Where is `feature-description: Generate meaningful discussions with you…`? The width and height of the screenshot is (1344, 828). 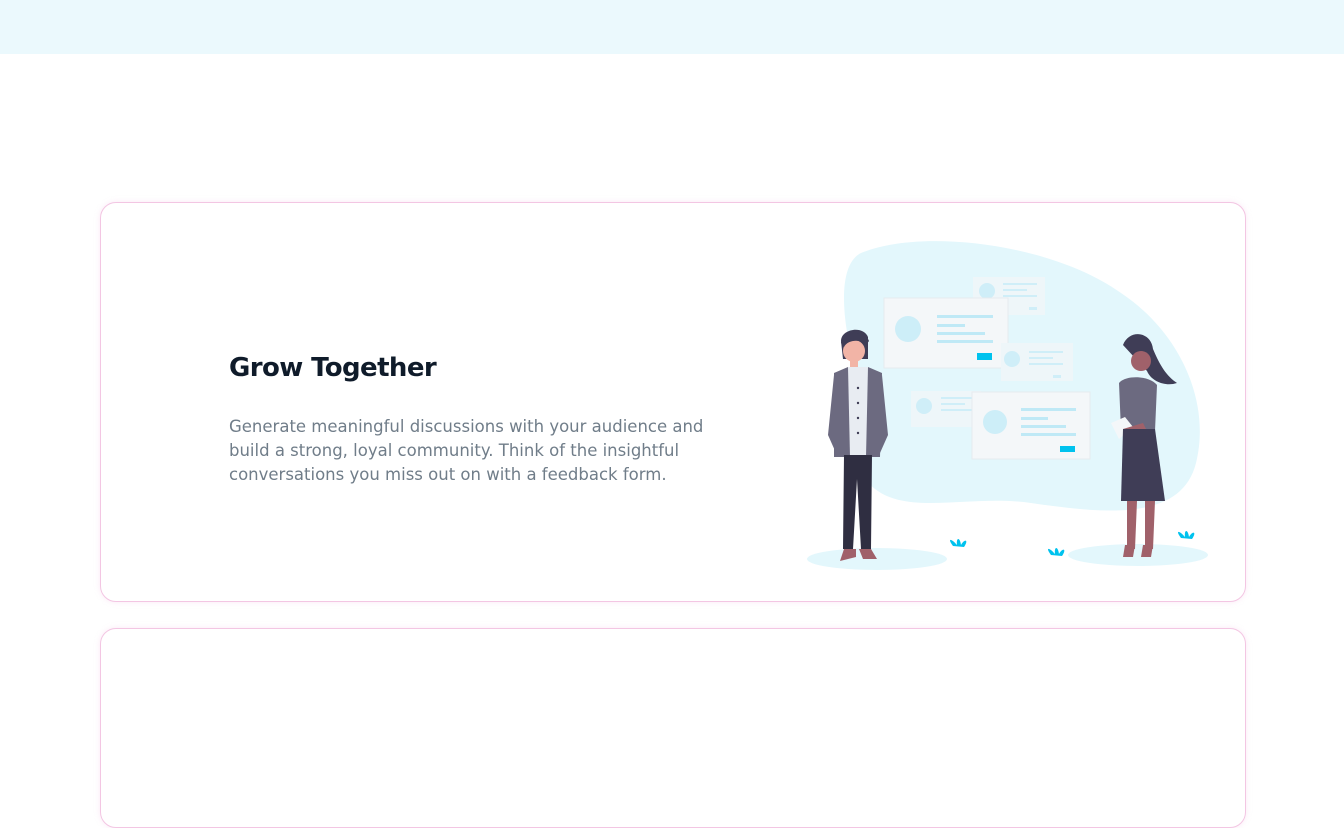
feature-description: Generate meaningful discussions with you… is located at coordinates (466, 450).